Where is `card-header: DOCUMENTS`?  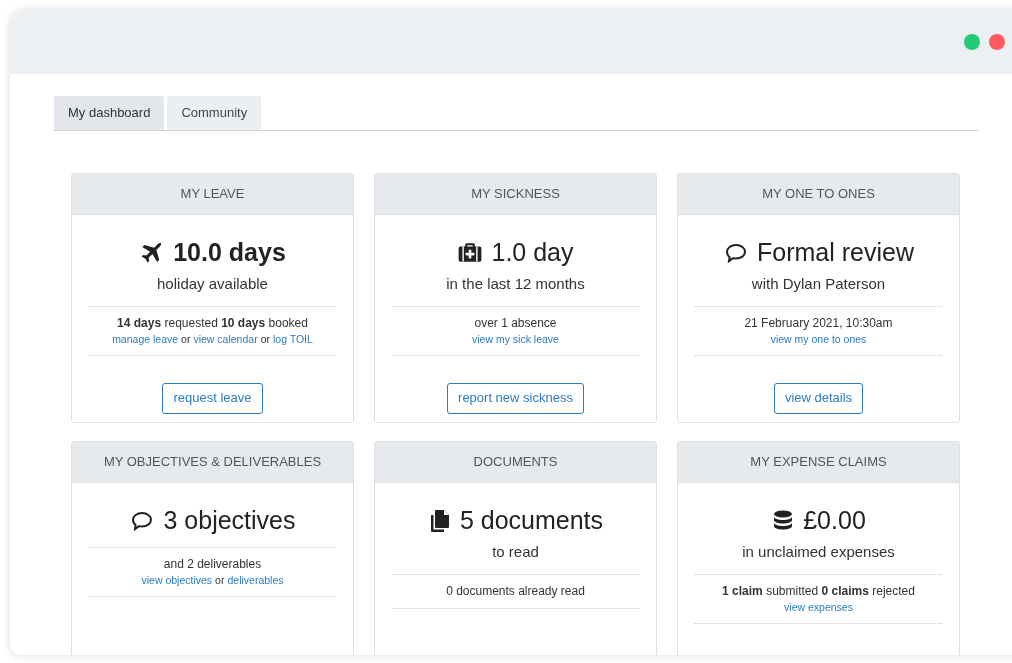
card-header: DOCUMENTS is located at coordinates (515, 462).